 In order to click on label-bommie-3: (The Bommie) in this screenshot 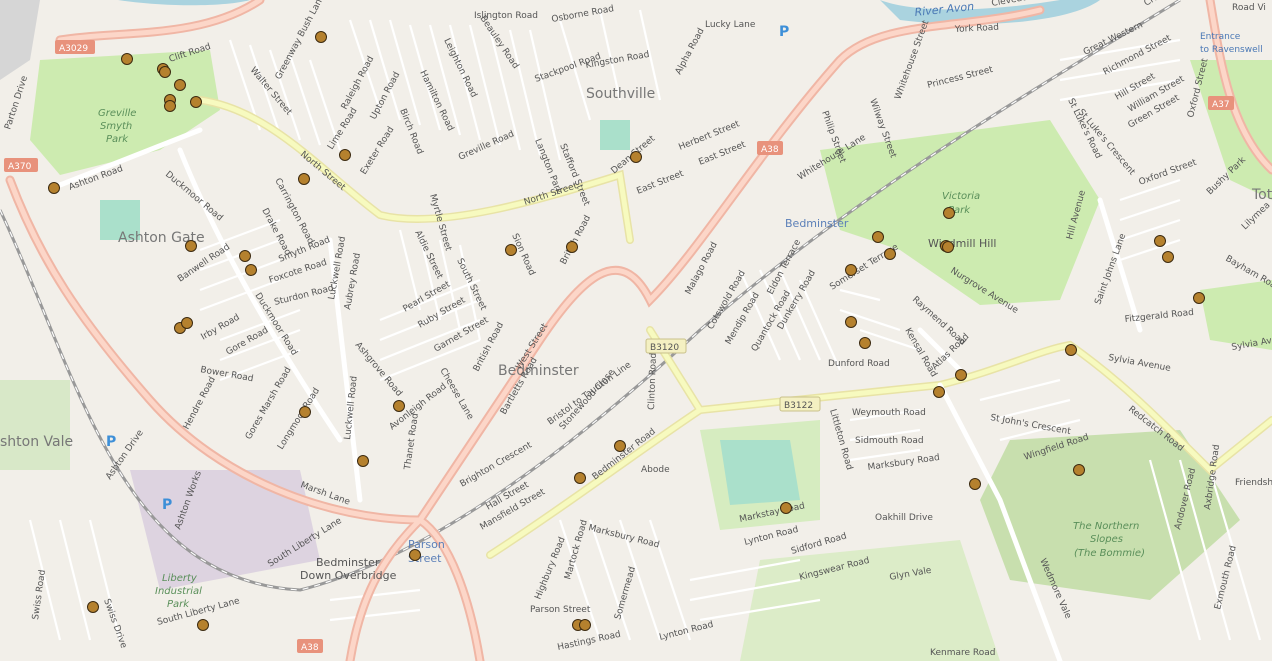, I will do `click(1109, 553)`.